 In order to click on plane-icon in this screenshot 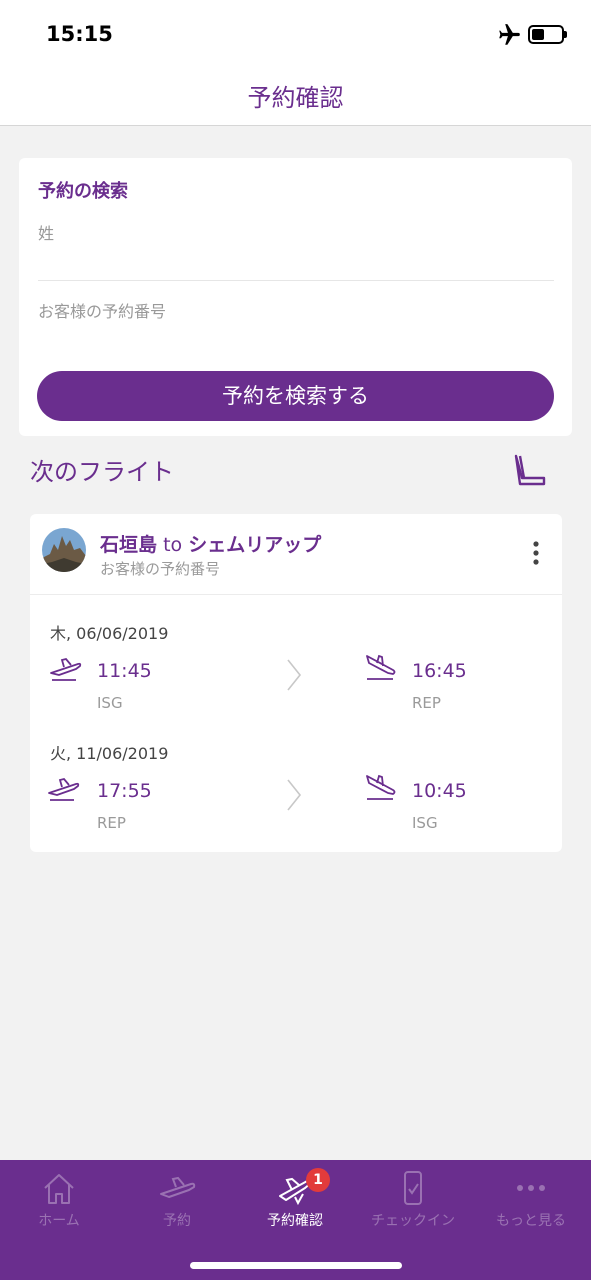, I will do `click(178, 1187)`.